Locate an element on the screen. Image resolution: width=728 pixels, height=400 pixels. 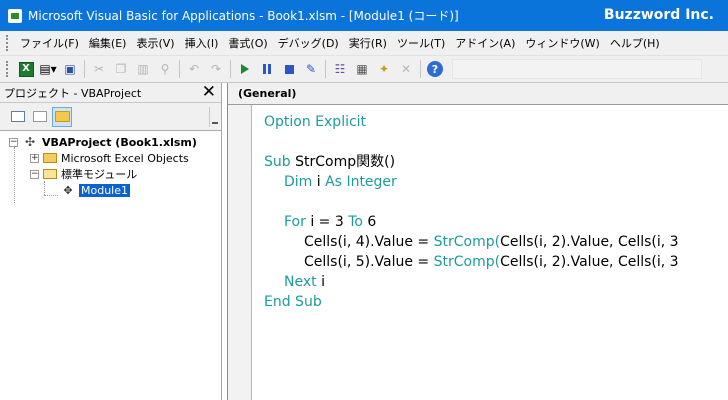
save-icon: ▣ is located at coordinates (70, 69).